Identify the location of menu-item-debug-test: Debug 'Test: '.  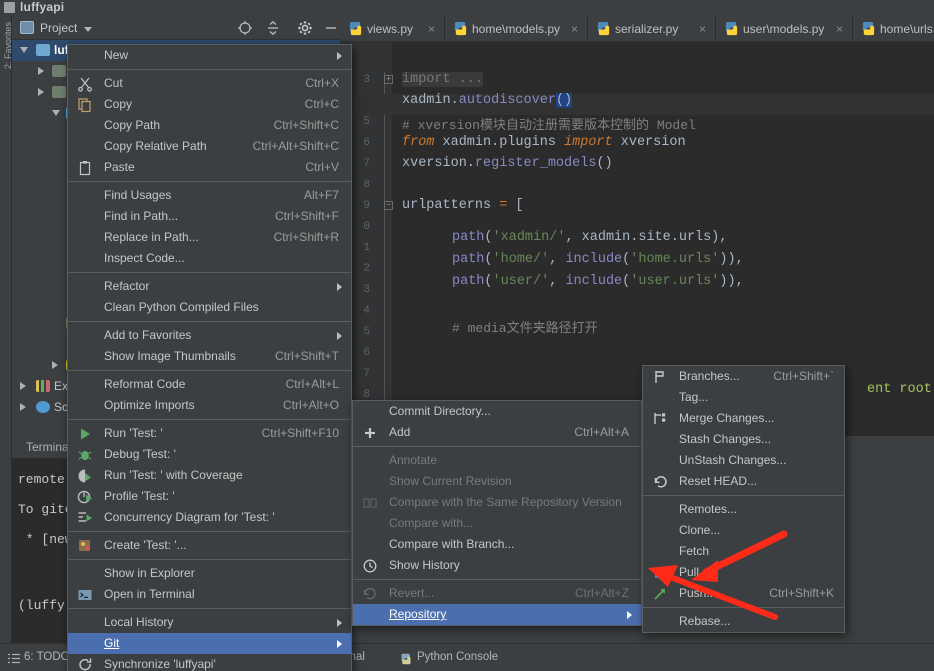
(209, 454).